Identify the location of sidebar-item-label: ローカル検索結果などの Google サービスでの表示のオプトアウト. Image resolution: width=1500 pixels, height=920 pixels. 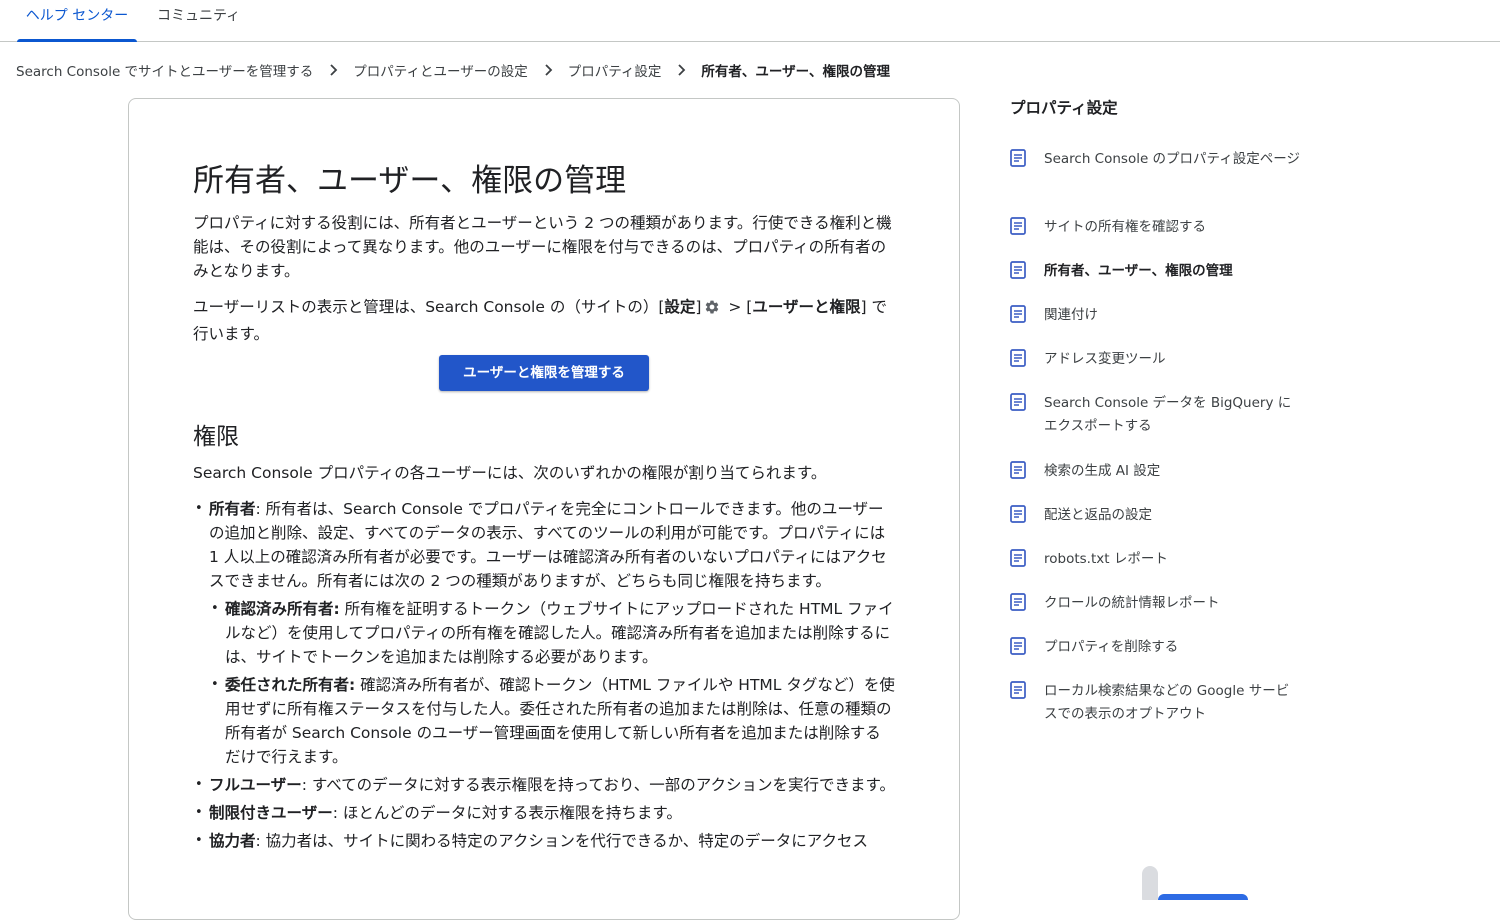
(1167, 702).